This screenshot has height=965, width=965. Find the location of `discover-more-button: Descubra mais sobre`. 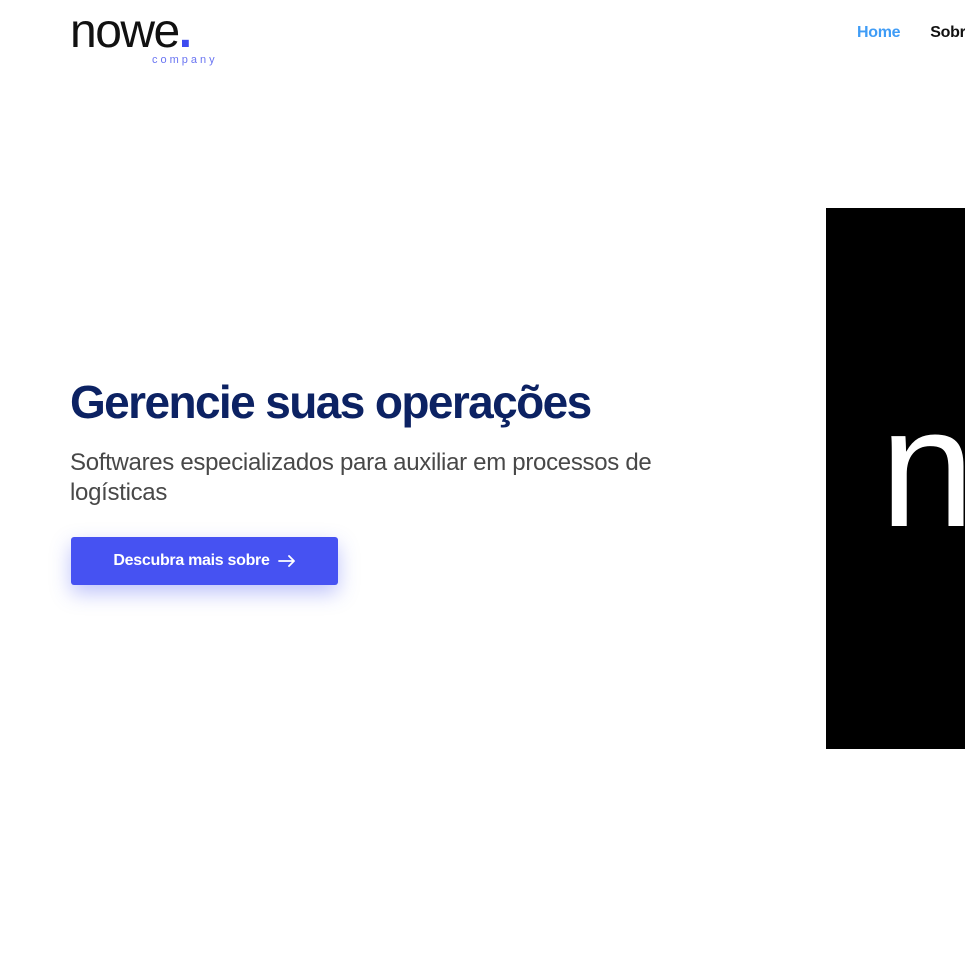

discover-more-button: Descubra mais sobre is located at coordinates (204, 561).